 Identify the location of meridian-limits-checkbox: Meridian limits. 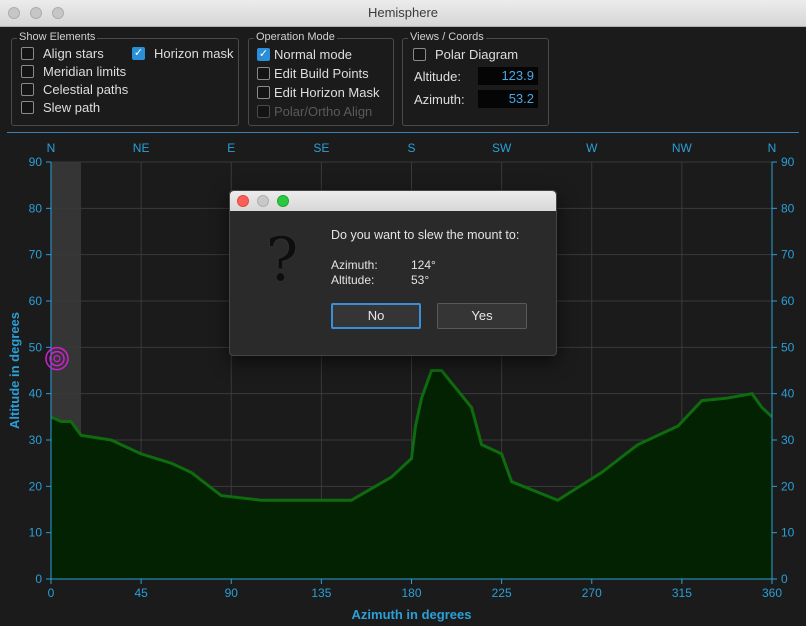
(73, 71).